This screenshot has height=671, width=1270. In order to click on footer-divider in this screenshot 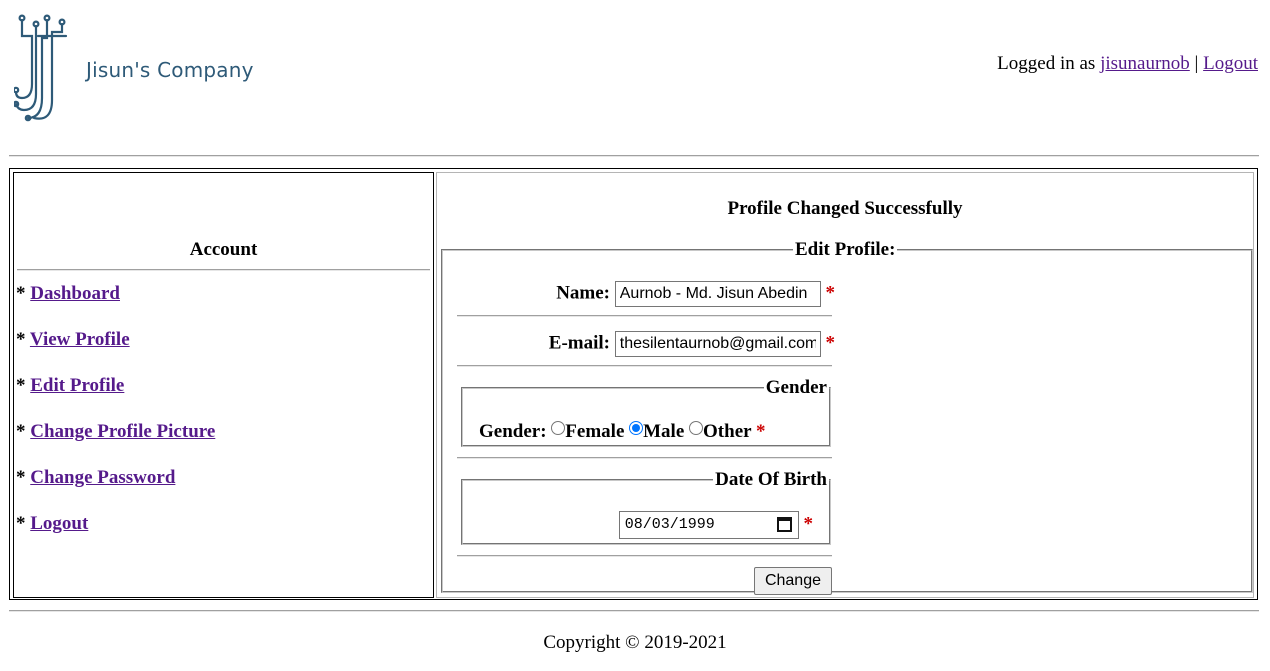, I will do `click(634, 611)`.